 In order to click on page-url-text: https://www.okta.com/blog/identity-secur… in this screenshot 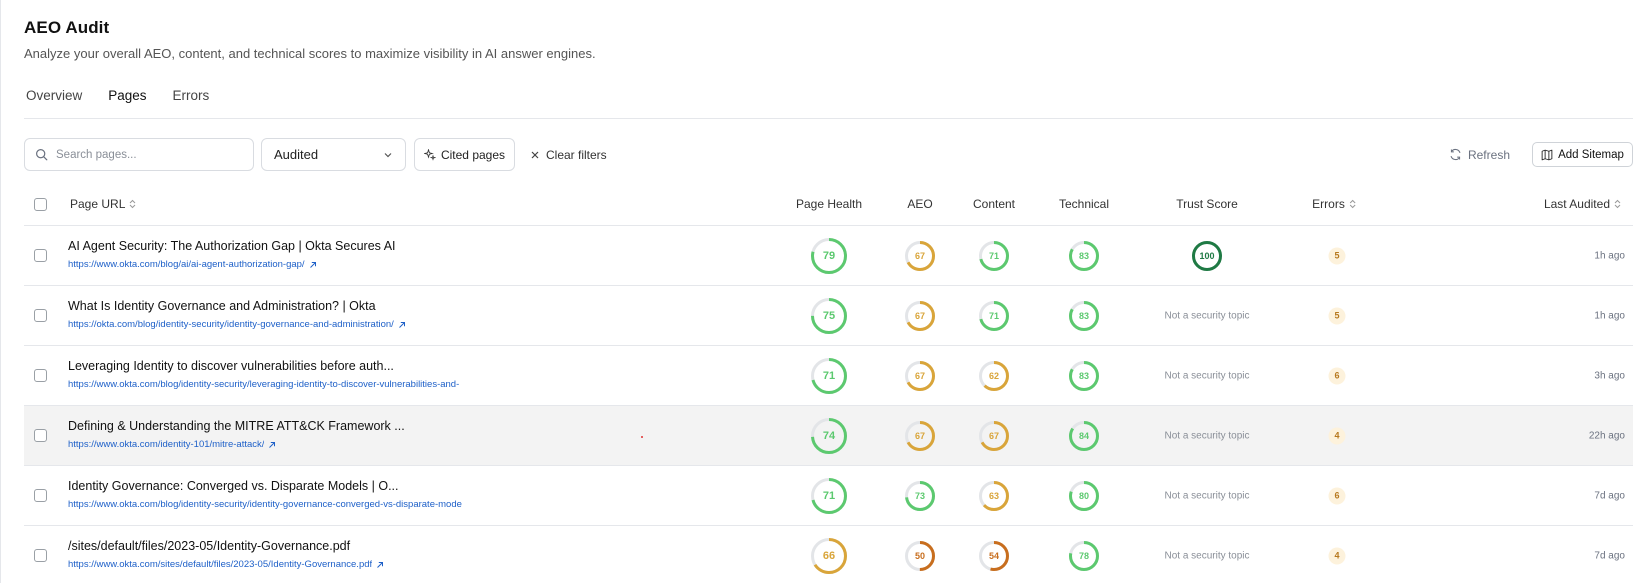, I will do `click(264, 384)`.